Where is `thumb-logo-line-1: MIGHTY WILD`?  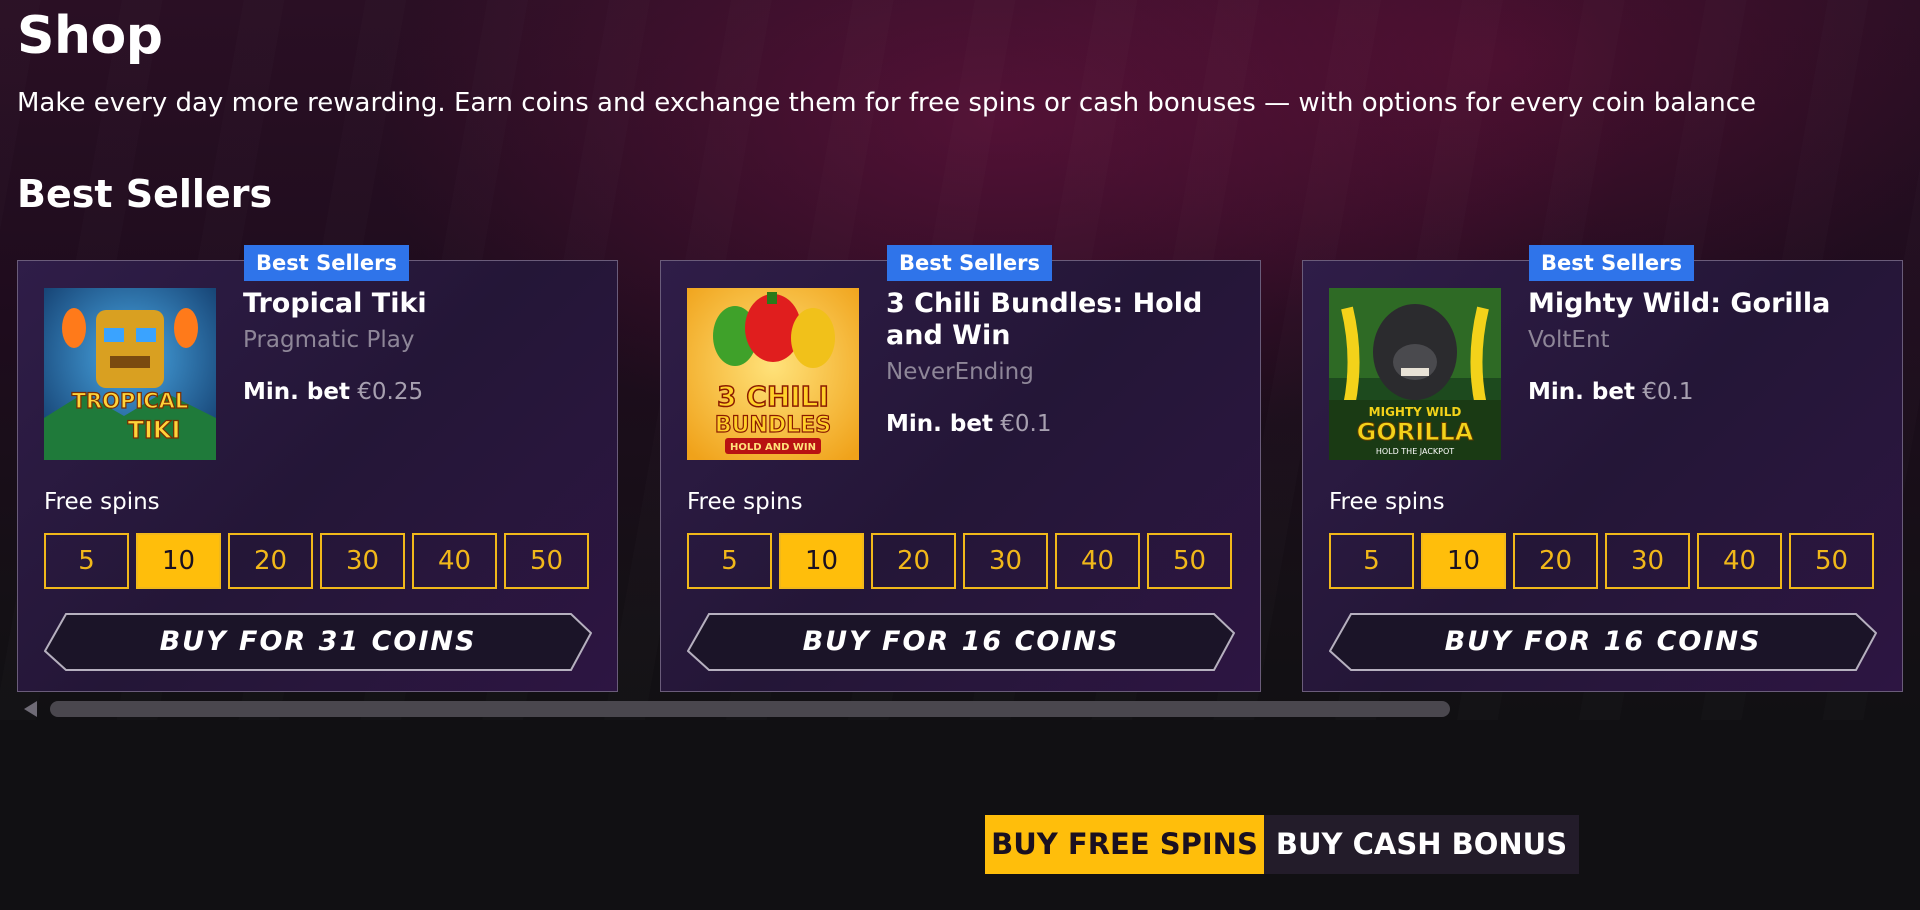
thumb-logo-line-1: MIGHTY WILD is located at coordinates (1415, 412).